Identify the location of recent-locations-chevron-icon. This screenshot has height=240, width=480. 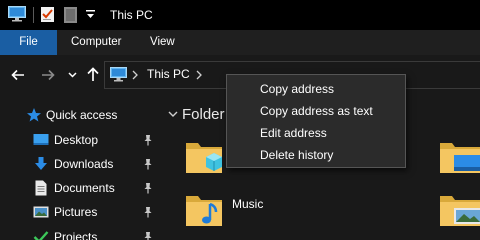
(72, 75).